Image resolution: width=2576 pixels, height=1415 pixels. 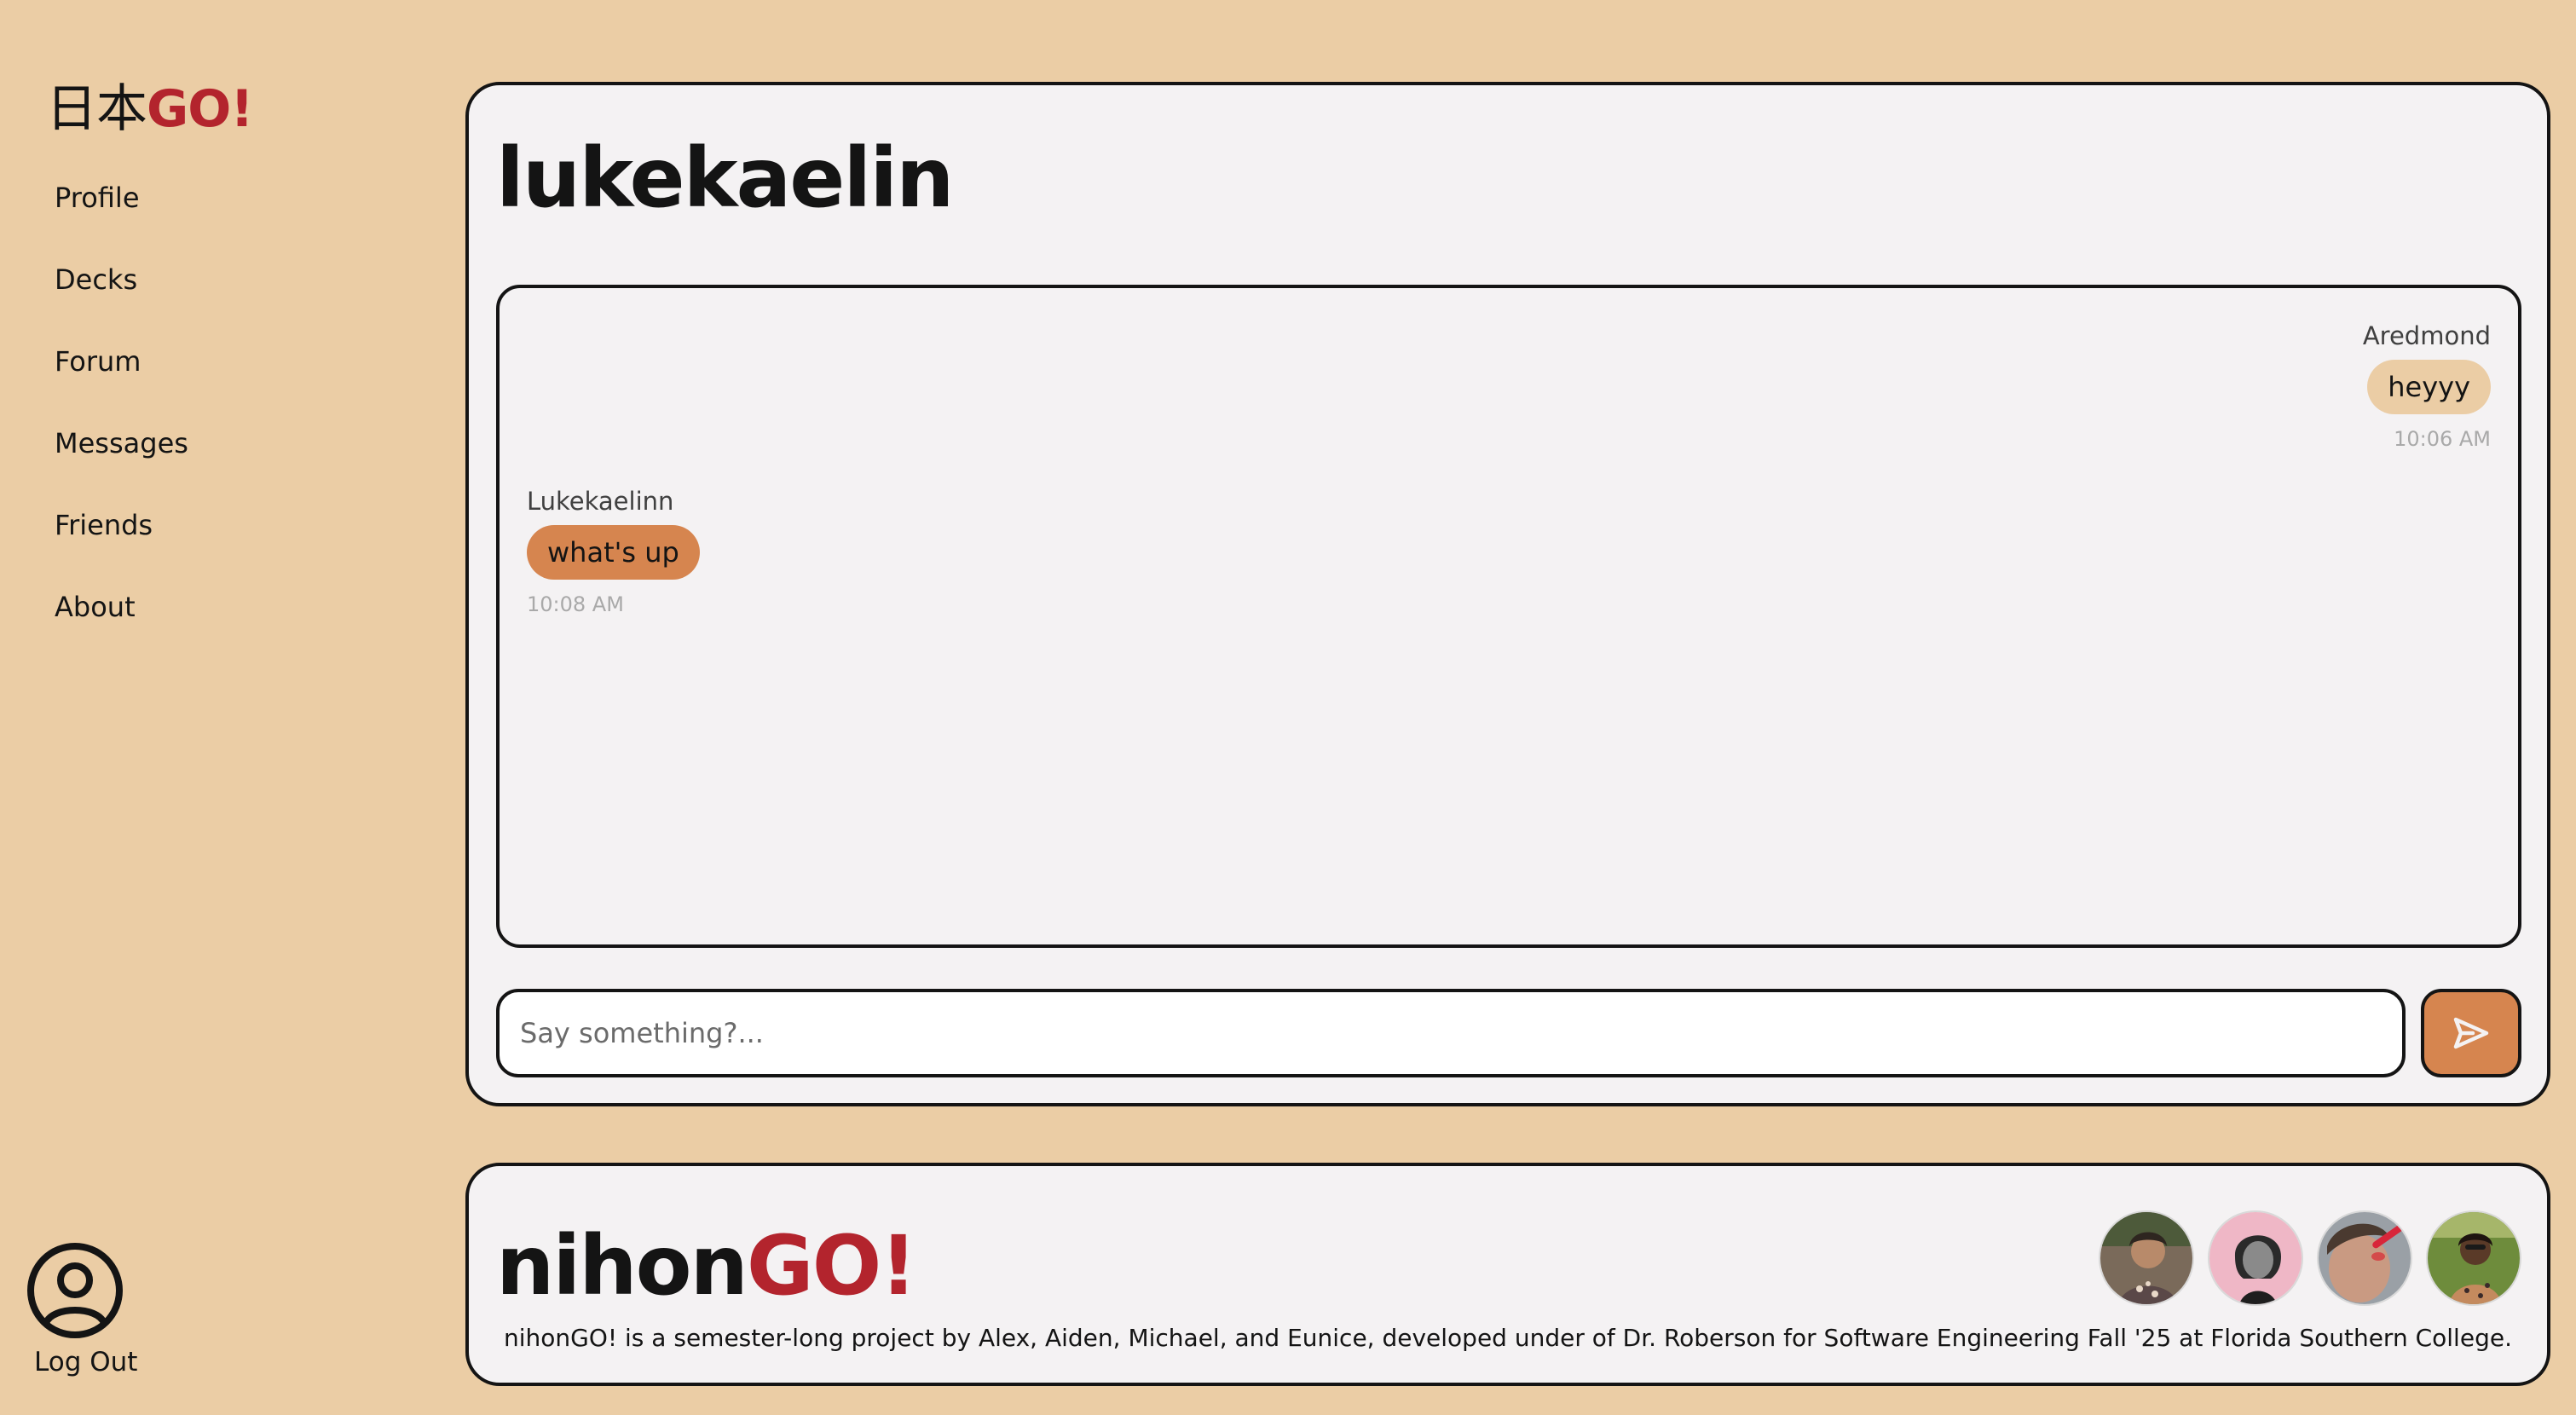 I want to click on nav-item-messages: Messages, so click(x=121, y=457).